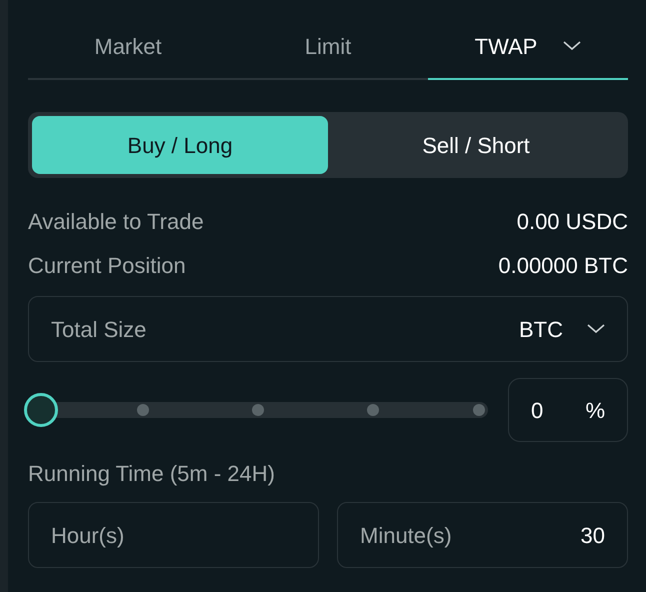  Describe the element at coordinates (87, 536) in the screenshot. I see `field-label: Hour(s)` at that location.